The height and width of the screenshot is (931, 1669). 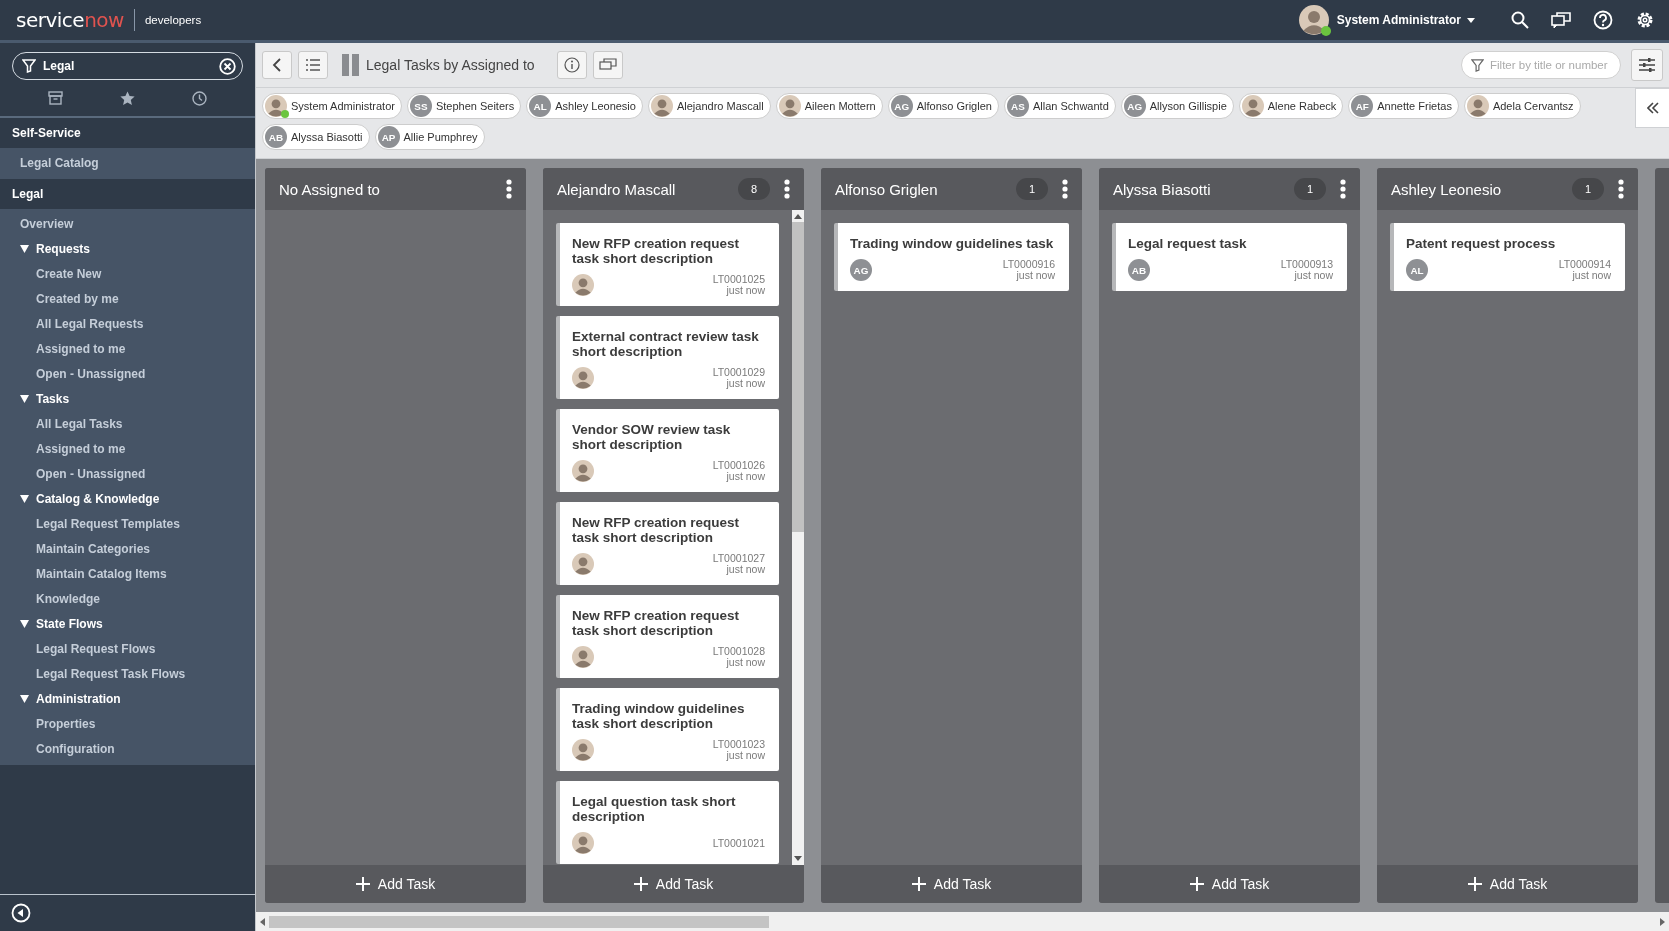 I want to click on person-chip: System Administrator, so click(x=332, y=106).